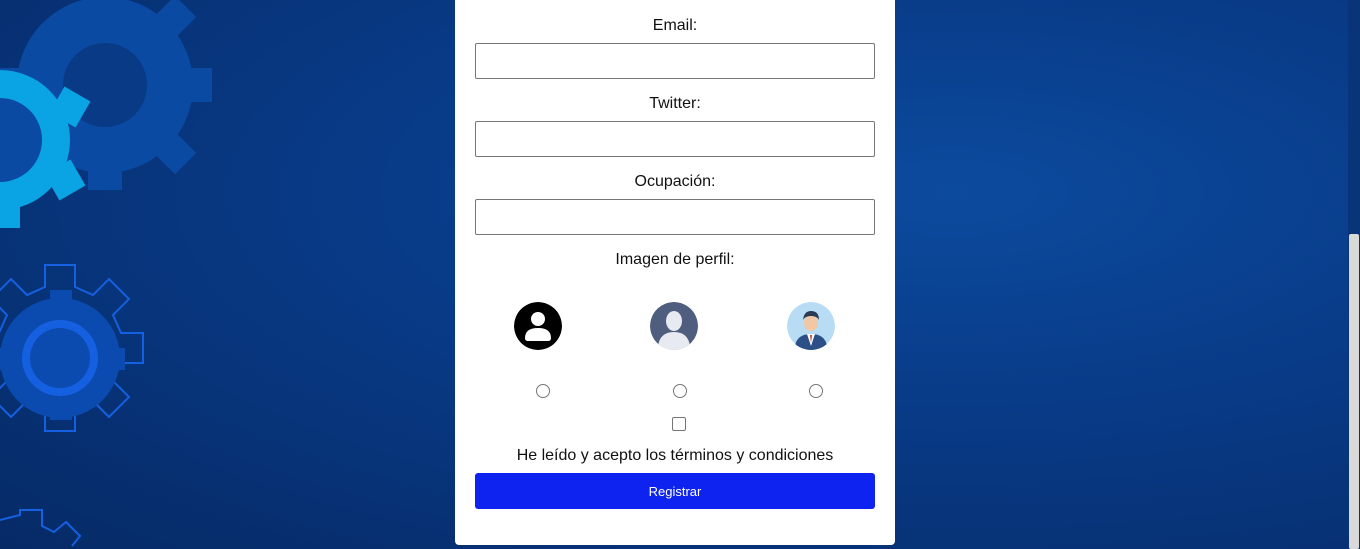 The image size is (1360, 549). What do you see at coordinates (543, 391) in the screenshot?
I see `avatar-1-radio` at bounding box center [543, 391].